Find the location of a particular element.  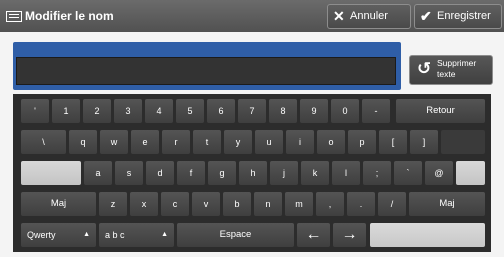

key: 1 is located at coordinates (66, 111).